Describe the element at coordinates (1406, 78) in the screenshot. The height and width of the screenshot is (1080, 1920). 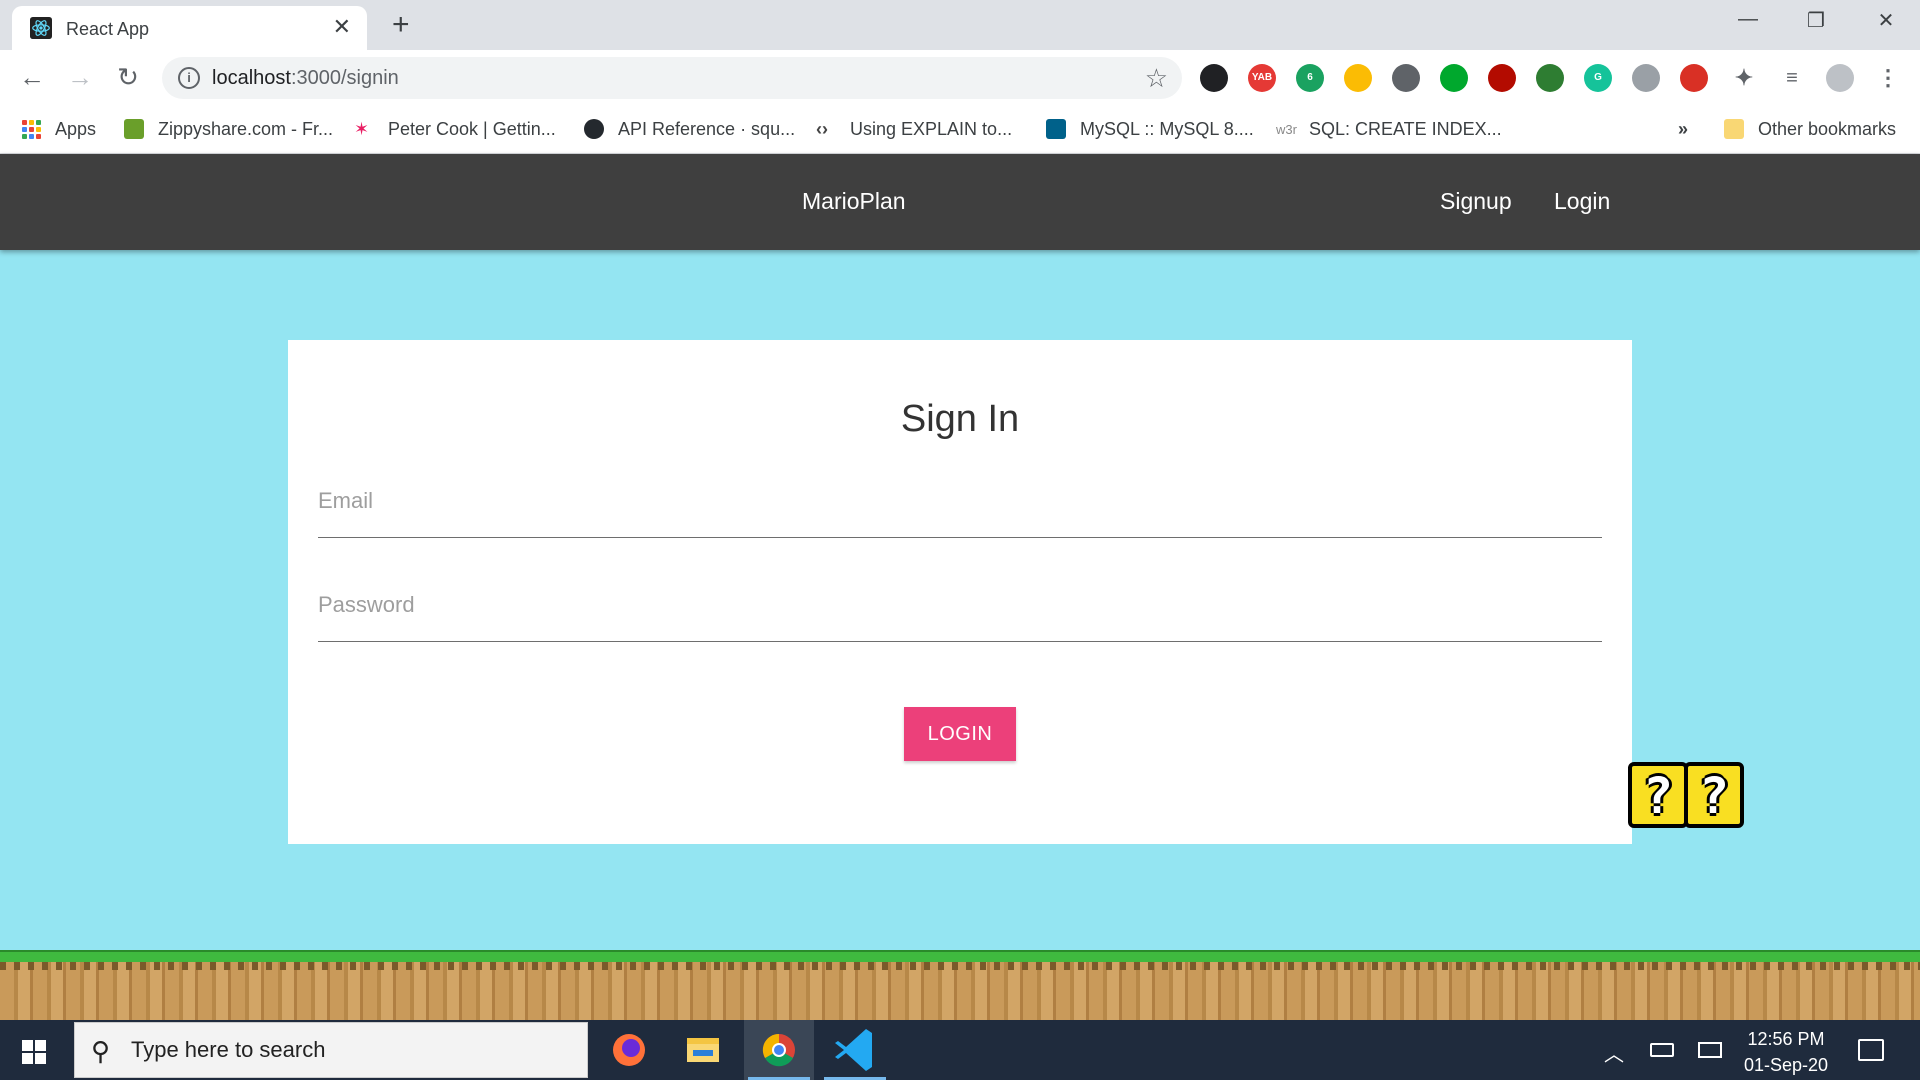
I see `pocket-extension-icon` at that location.